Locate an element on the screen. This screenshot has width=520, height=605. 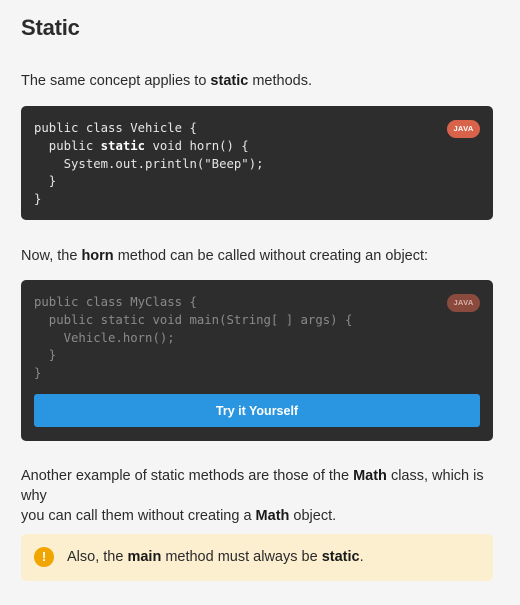
try-it-yourself-button: Try it Yourself is located at coordinates (257, 410).